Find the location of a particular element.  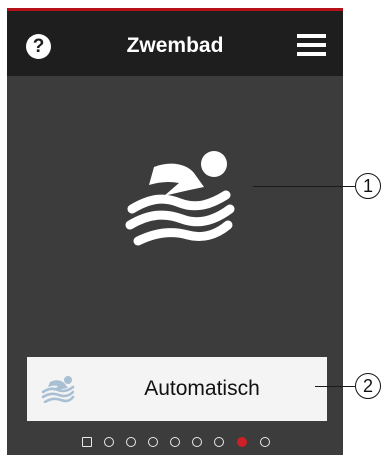

swimmer-icon-small is located at coordinates (58, 389).